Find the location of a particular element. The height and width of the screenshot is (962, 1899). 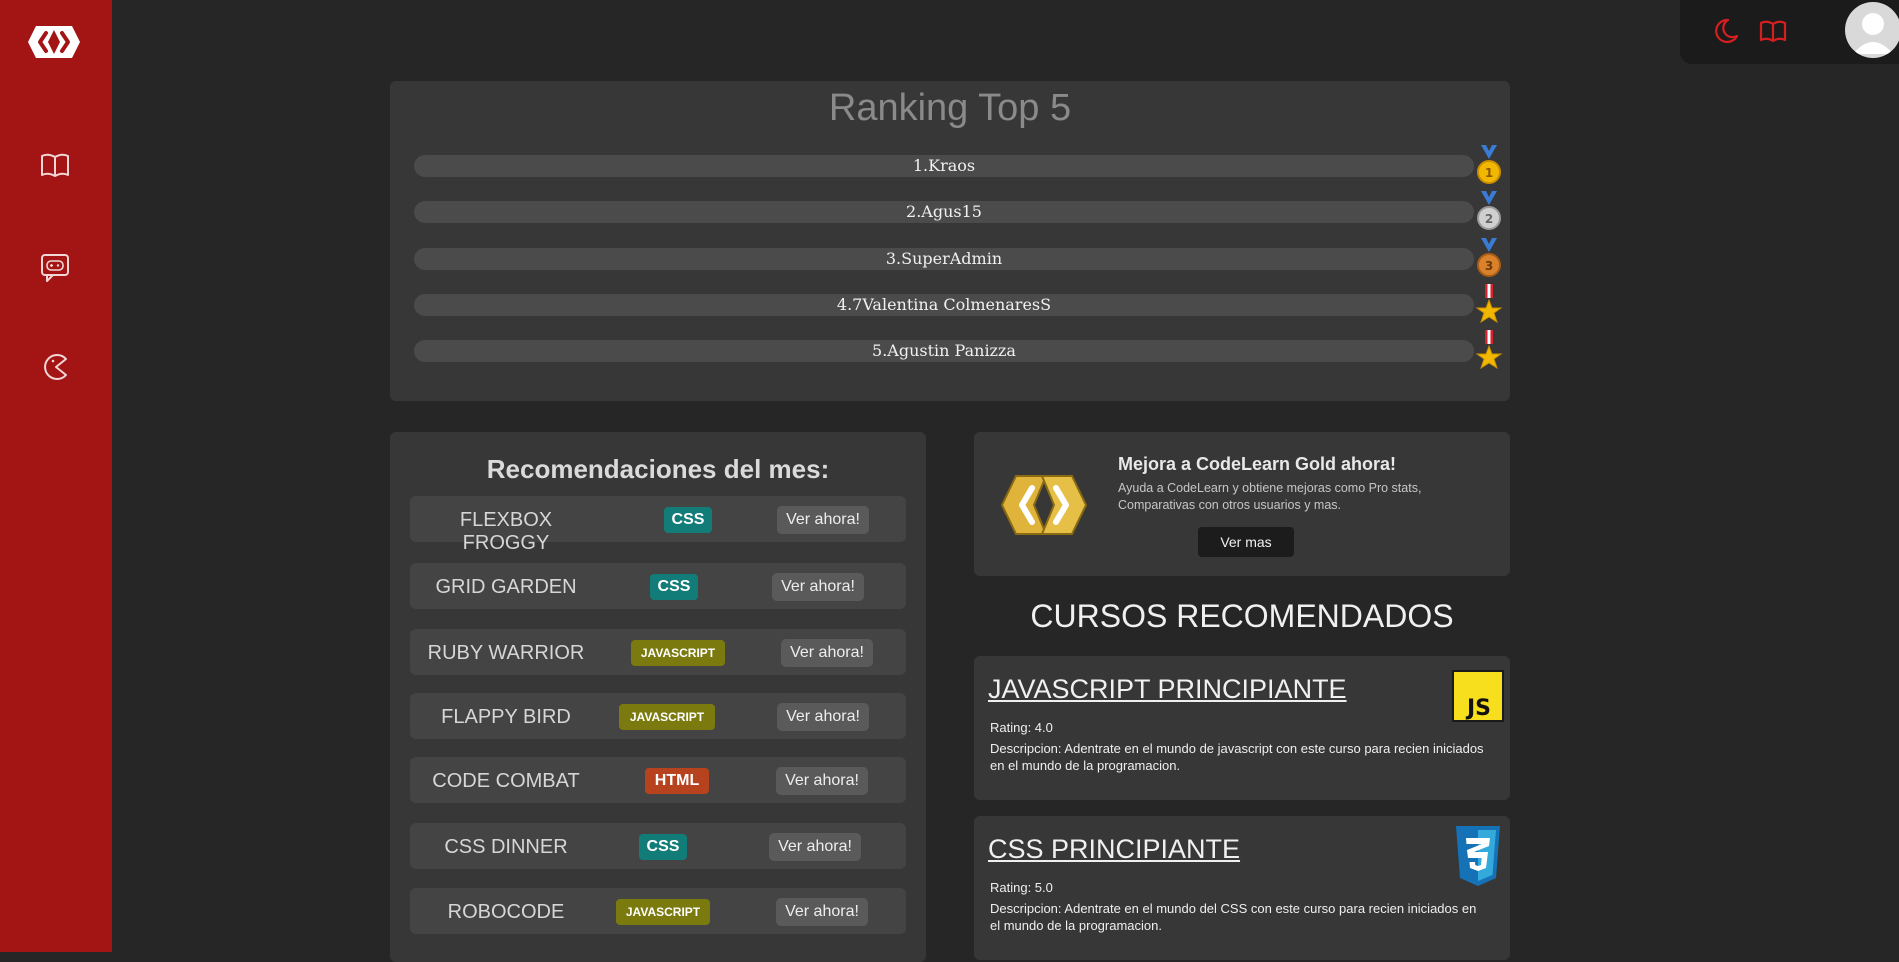

svg-text: 3 is located at coordinates (1489, 266).